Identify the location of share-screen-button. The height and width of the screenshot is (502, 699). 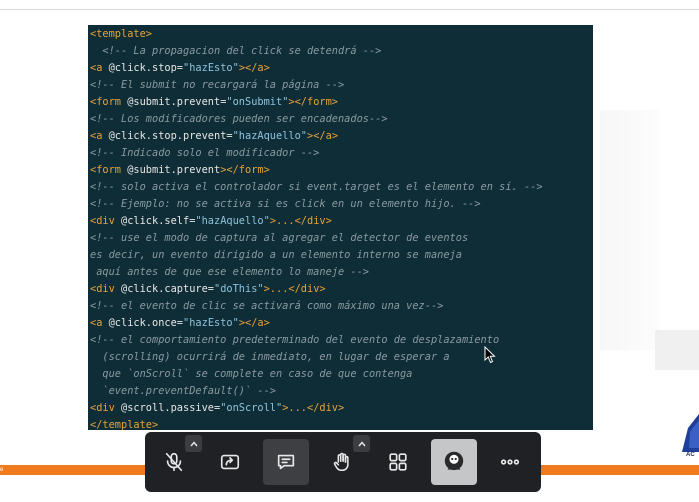
(230, 462).